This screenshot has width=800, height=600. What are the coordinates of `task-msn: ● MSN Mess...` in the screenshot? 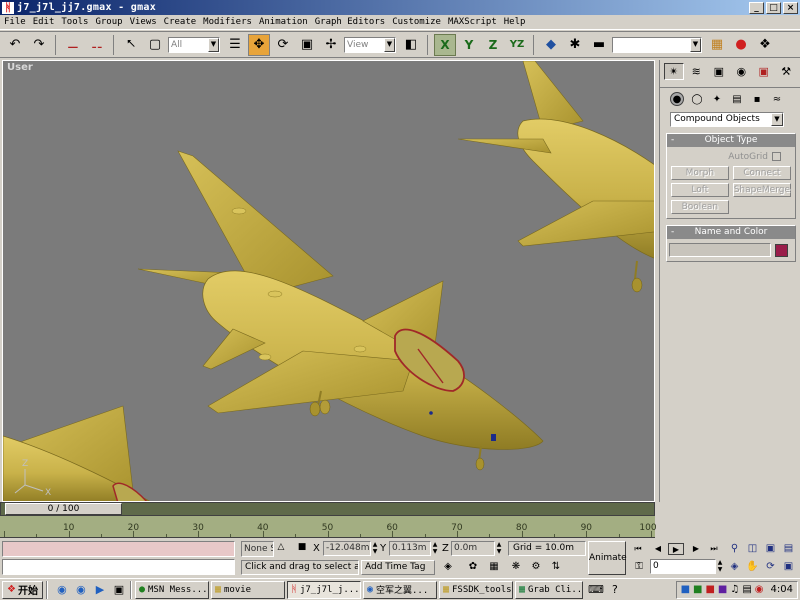 It's located at (171, 589).